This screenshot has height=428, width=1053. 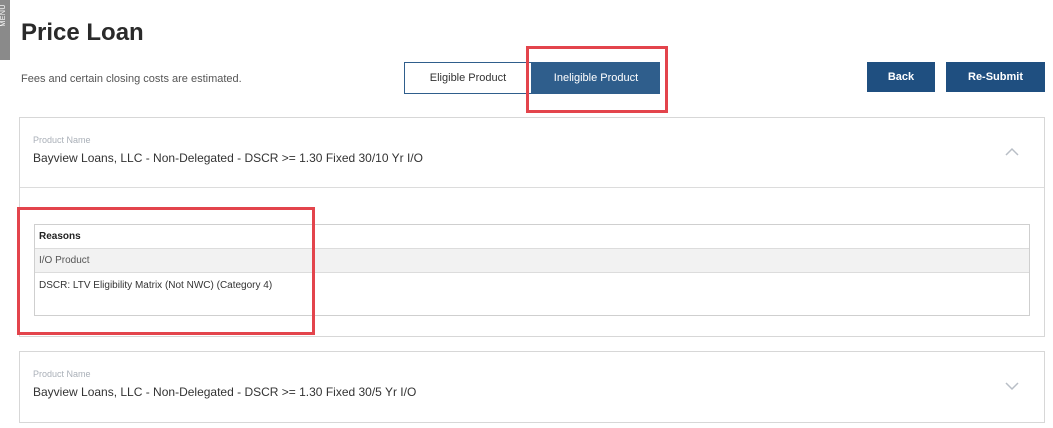 What do you see at coordinates (3, 15) in the screenshot?
I see `side-menu-label: MENU` at bounding box center [3, 15].